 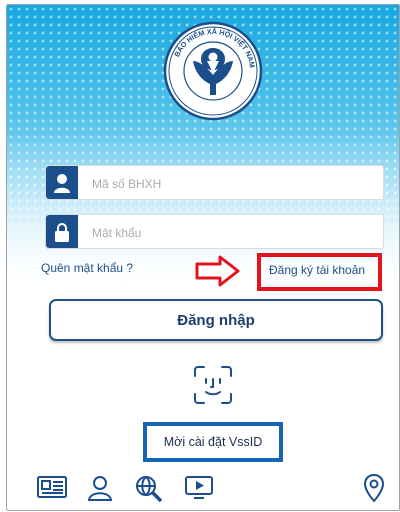 I want to click on bhxh-id-input, so click(x=232, y=183).